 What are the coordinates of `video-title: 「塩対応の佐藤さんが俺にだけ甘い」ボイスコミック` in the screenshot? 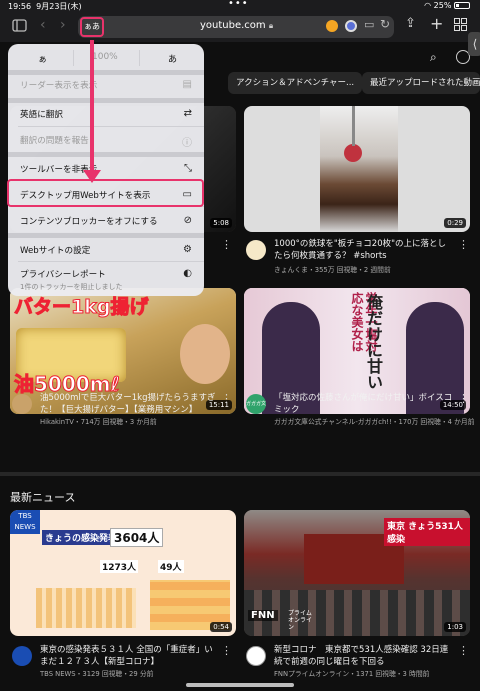 It's located at (364, 404).